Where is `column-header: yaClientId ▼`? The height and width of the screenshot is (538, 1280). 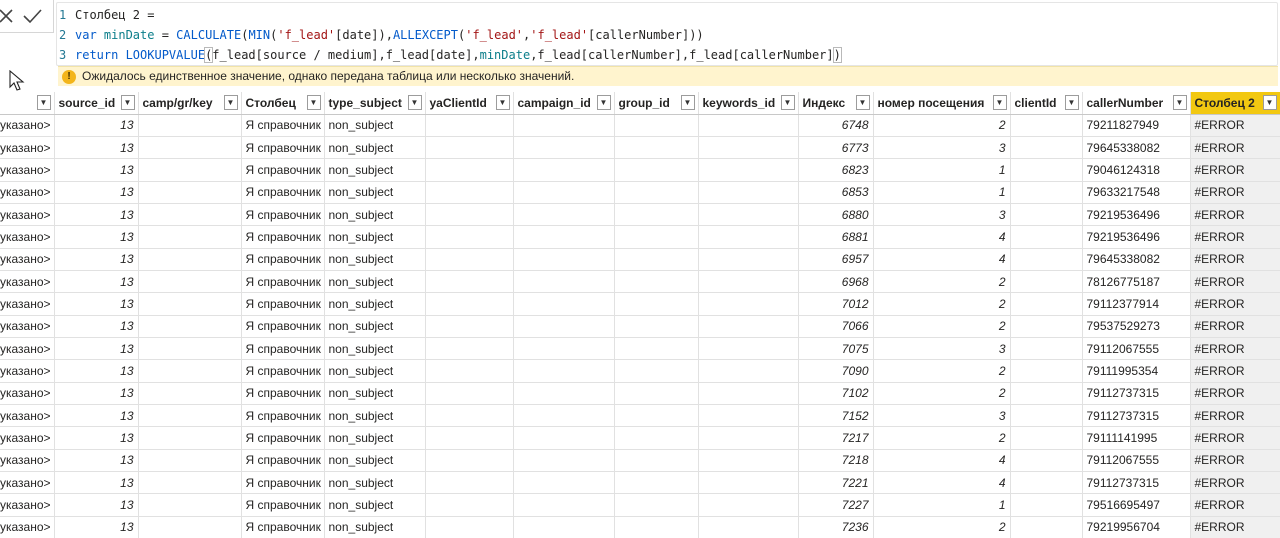
column-header: yaClientId ▼ is located at coordinates (469, 103).